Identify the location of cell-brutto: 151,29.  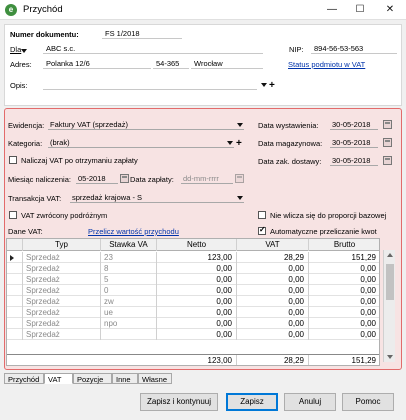
(344, 257).